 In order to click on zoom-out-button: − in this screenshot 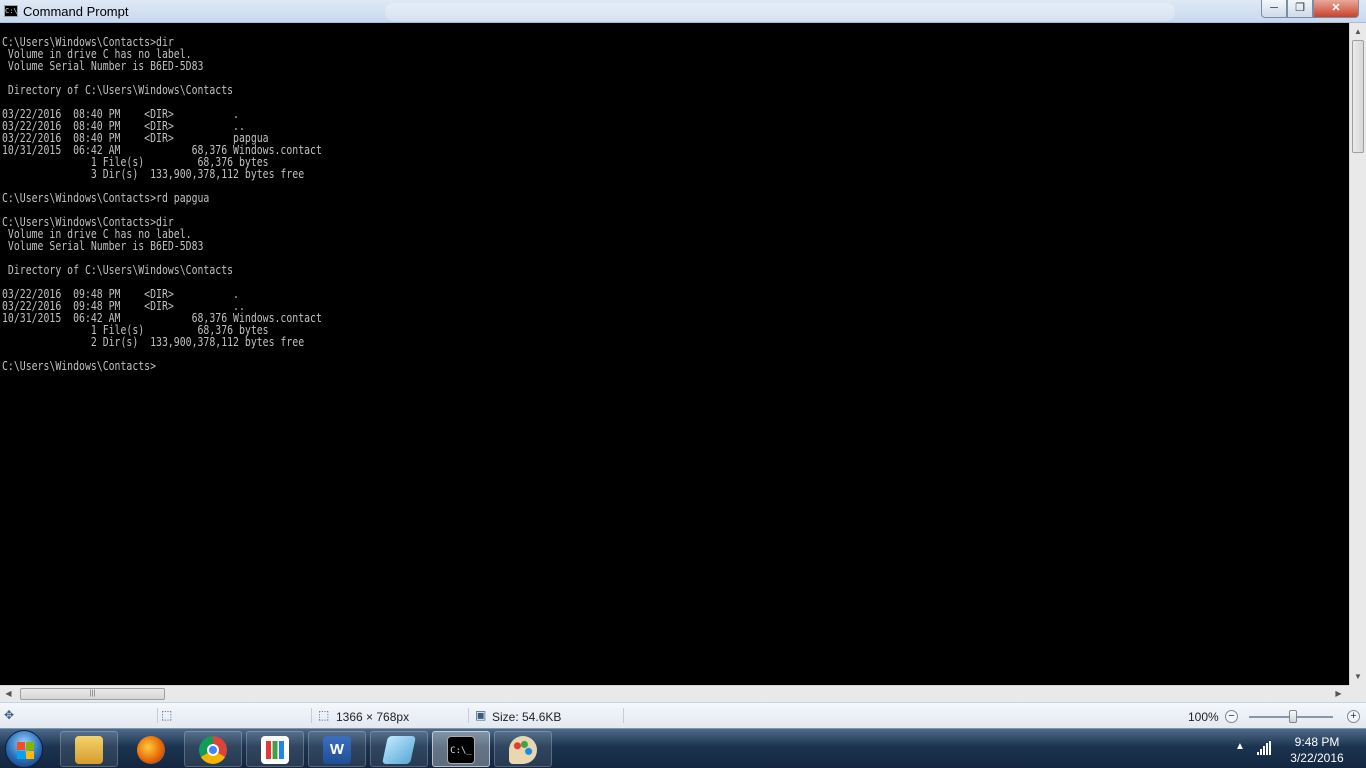, I will do `click(1231, 716)`.